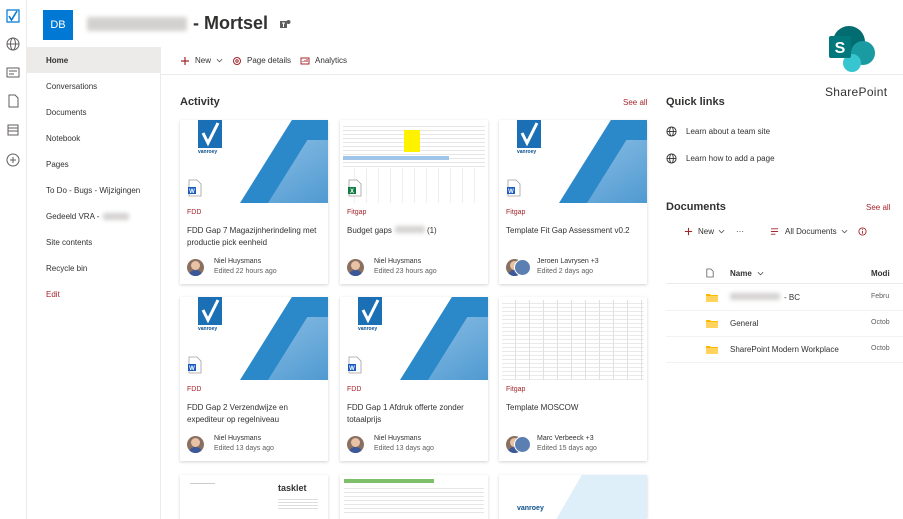  I want to click on documents-more-button: ···, so click(740, 231).